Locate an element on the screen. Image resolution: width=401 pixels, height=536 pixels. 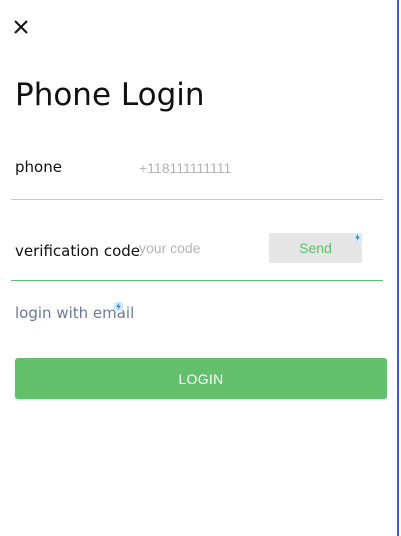
phone-label: phone is located at coordinates (38, 167).